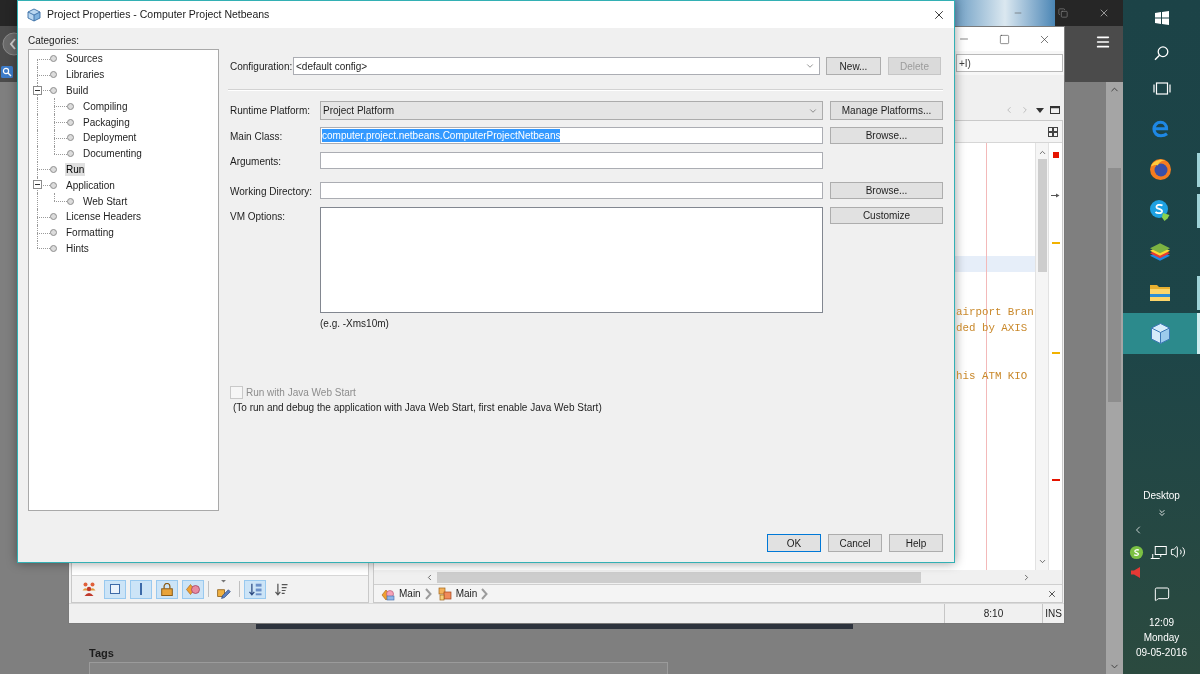 The image size is (1200, 674). I want to click on categories-label: Categories:, so click(54, 41).